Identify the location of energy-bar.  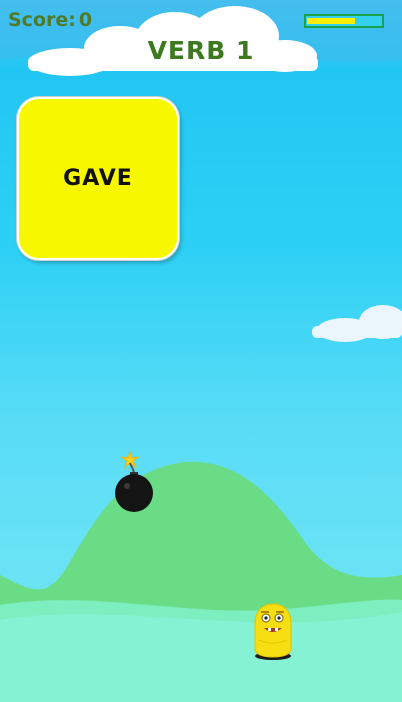
(344, 21).